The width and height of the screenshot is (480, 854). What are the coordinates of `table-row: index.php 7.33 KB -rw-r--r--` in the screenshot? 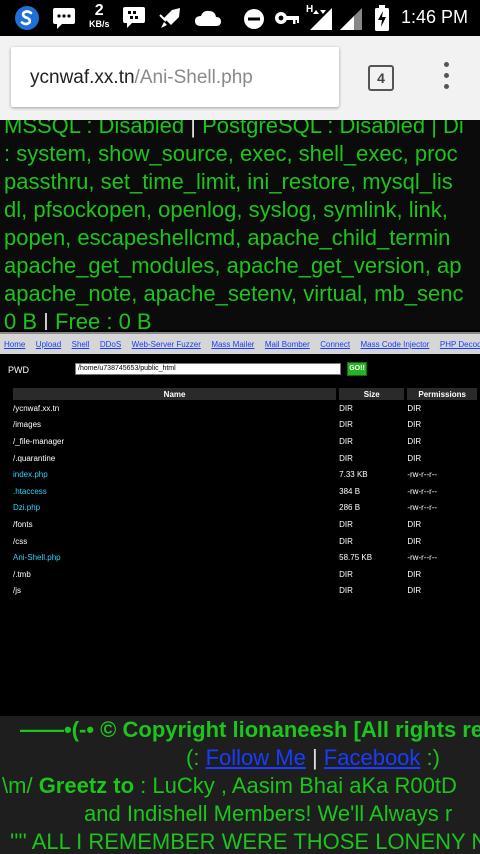 It's located at (245, 474).